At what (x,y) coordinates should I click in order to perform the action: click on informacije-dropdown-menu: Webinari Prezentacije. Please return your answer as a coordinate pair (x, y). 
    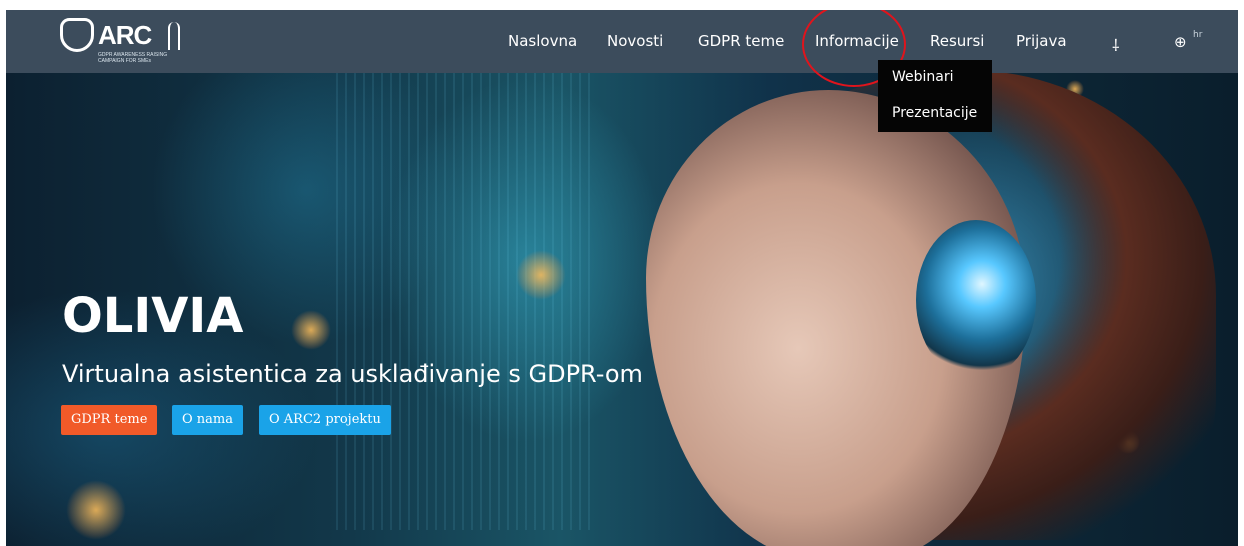
    Looking at the image, I should click on (935, 96).